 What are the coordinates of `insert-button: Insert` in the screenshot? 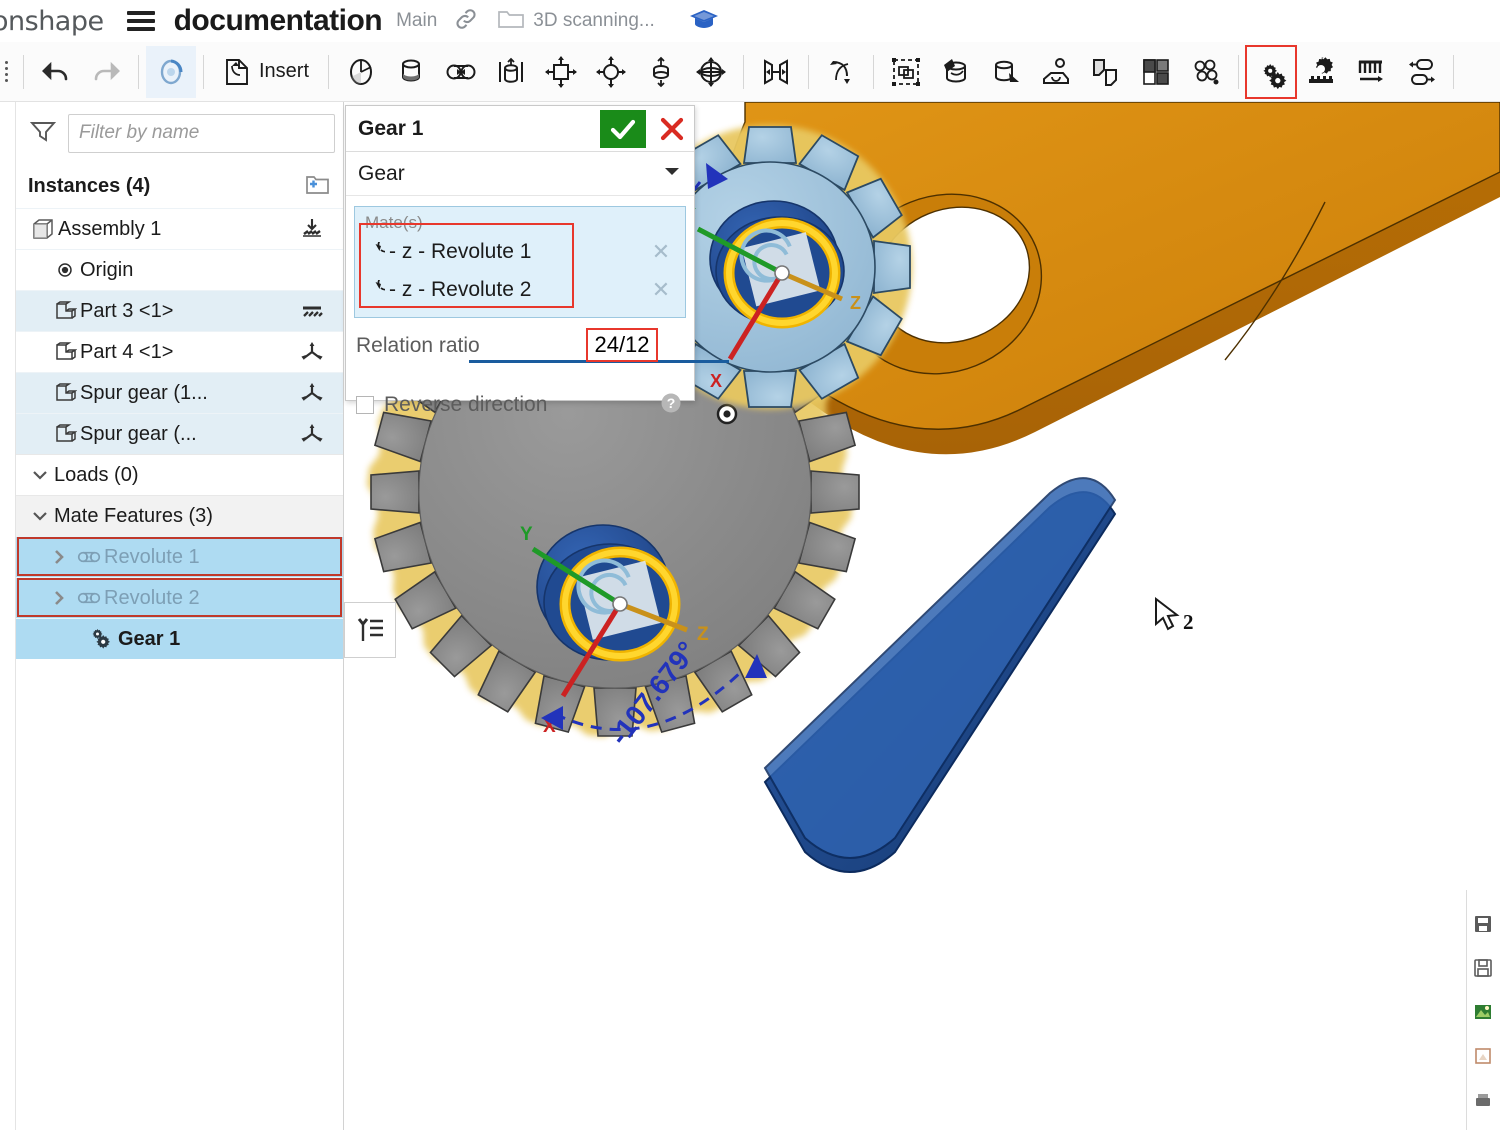 It's located at (266, 72).